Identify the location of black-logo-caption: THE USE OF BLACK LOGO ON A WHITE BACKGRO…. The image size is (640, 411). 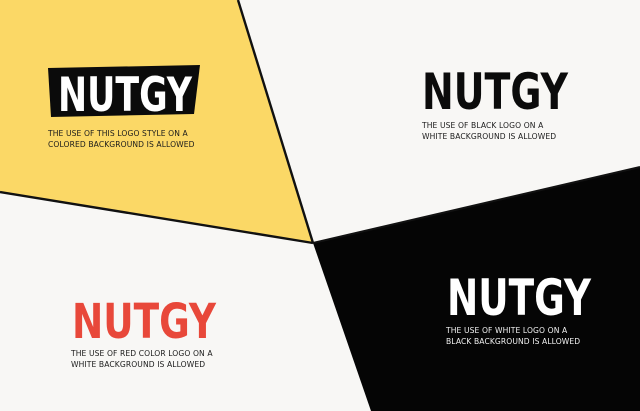
(489, 131).